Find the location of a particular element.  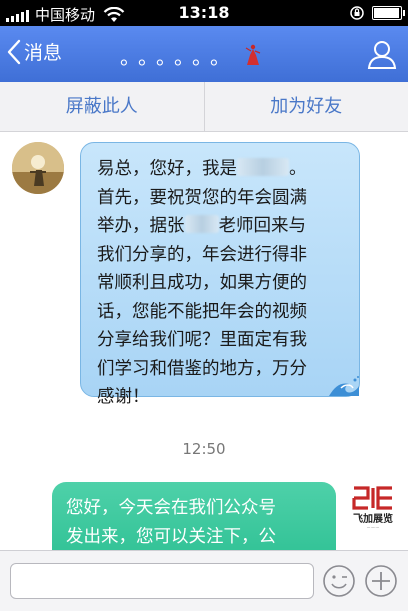

message-line: 常顺利且成功，如果方便的 is located at coordinates (202, 283).